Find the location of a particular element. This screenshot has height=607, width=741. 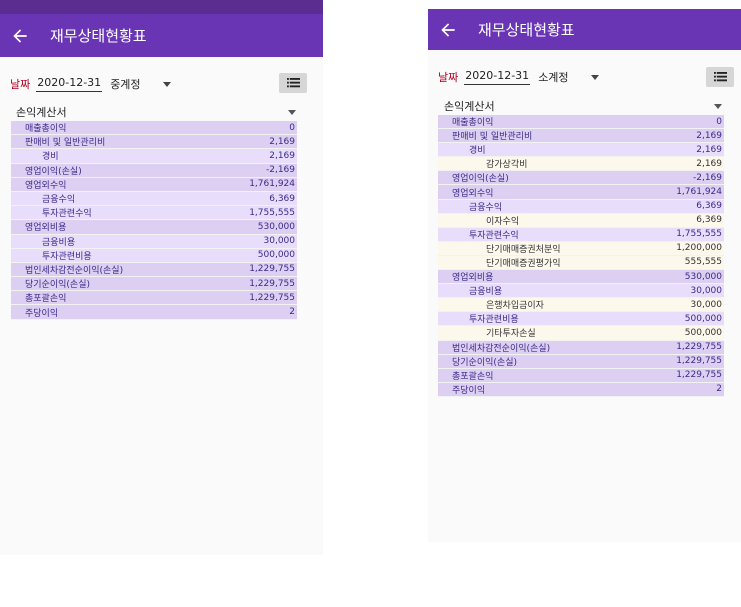

page-title: 재무상태현황표 is located at coordinates (526, 30).